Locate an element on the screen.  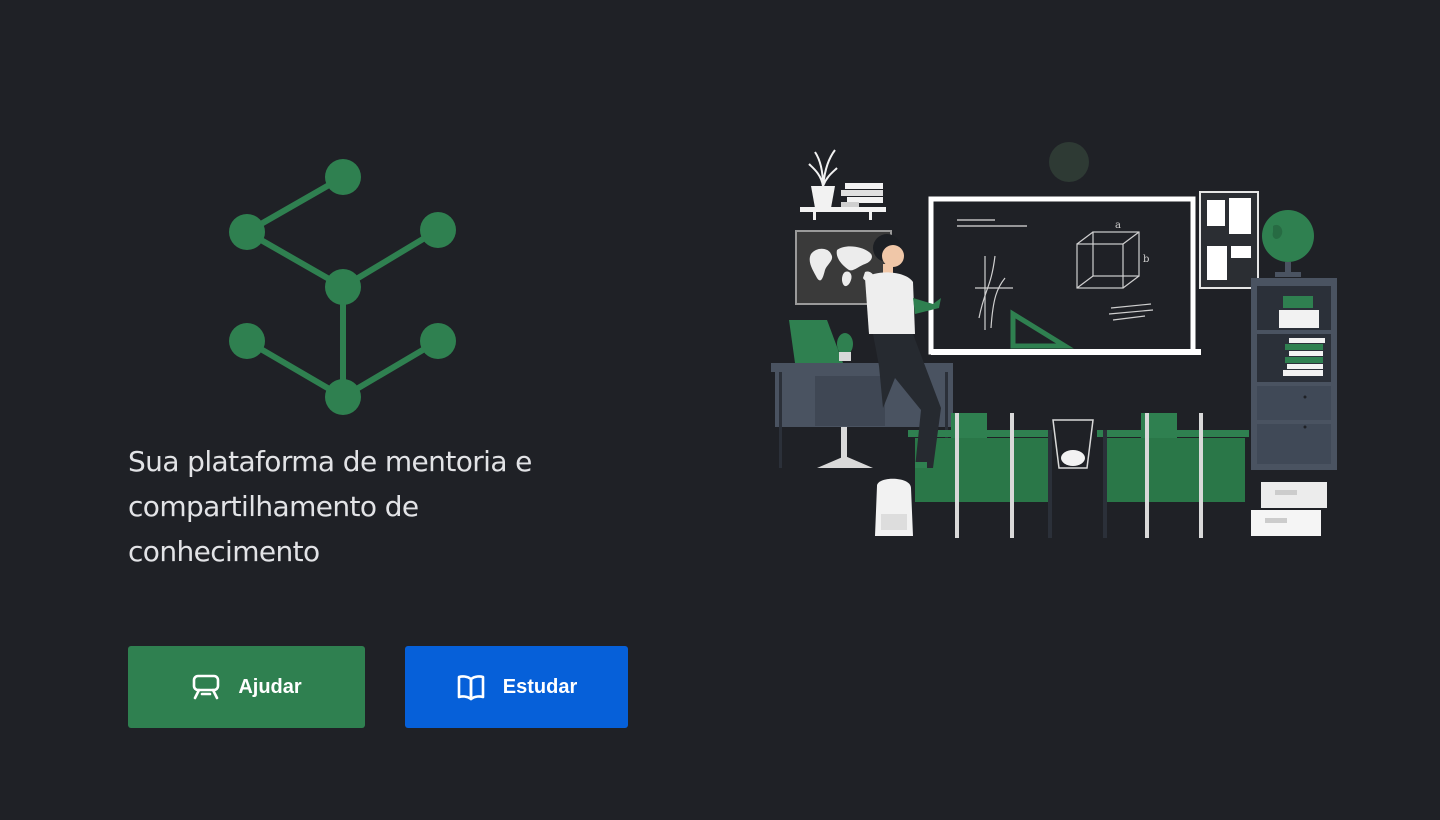
study-button: Estudar is located at coordinates (516, 687).